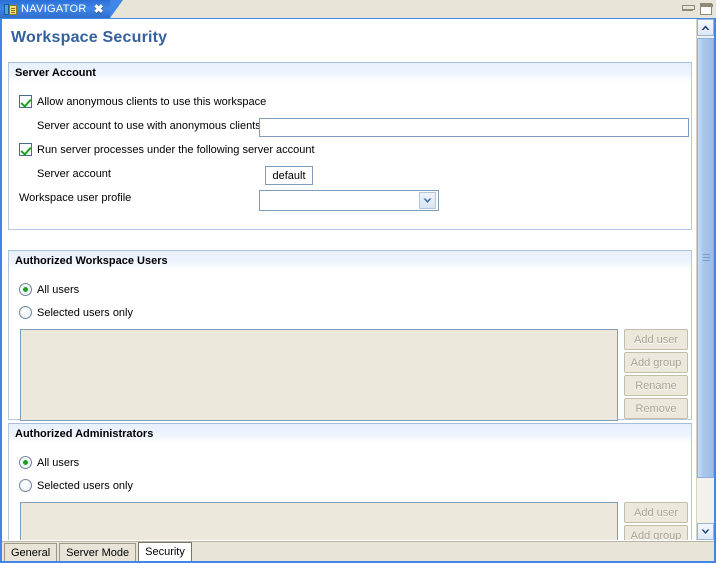  What do you see at coordinates (656, 408) in the screenshot?
I see `ws-users-remove-button: Remove` at bounding box center [656, 408].